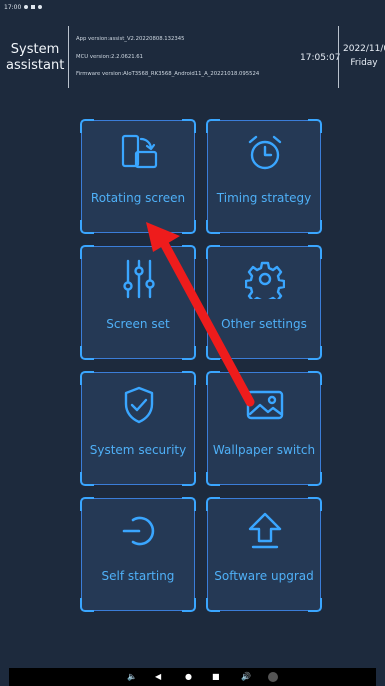 The height and width of the screenshot is (686, 385). What do you see at coordinates (138, 324) in the screenshot?
I see `tile-label: Screen set` at bounding box center [138, 324].